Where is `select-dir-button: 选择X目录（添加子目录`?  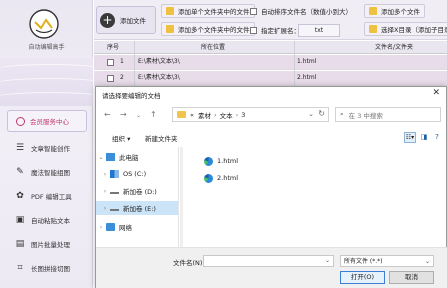 select-dir-button: 选择X目录（添加子目录 is located at coordinates (405, 29).